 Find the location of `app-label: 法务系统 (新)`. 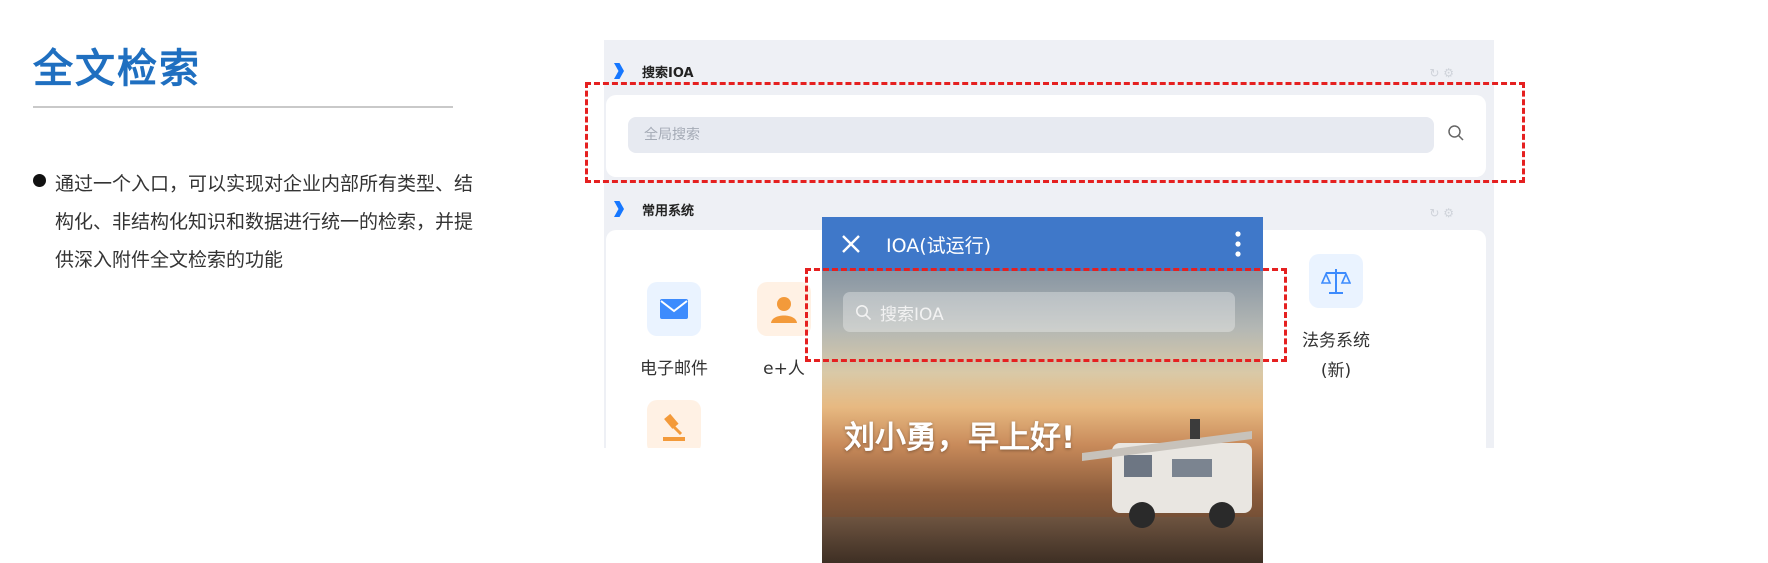

app-label: 法务系统 (新) is located at coordinates (1336, 356).